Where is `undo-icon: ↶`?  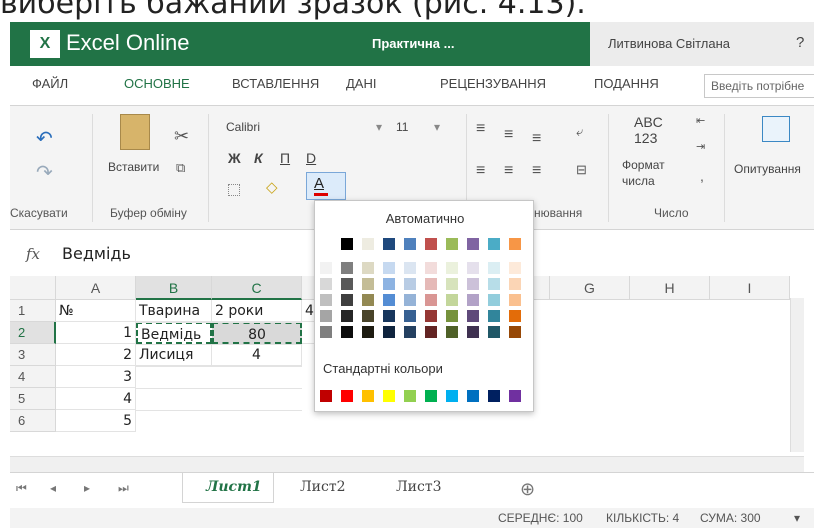
undo-icon: ↶ is located at coordinates (44, 138).